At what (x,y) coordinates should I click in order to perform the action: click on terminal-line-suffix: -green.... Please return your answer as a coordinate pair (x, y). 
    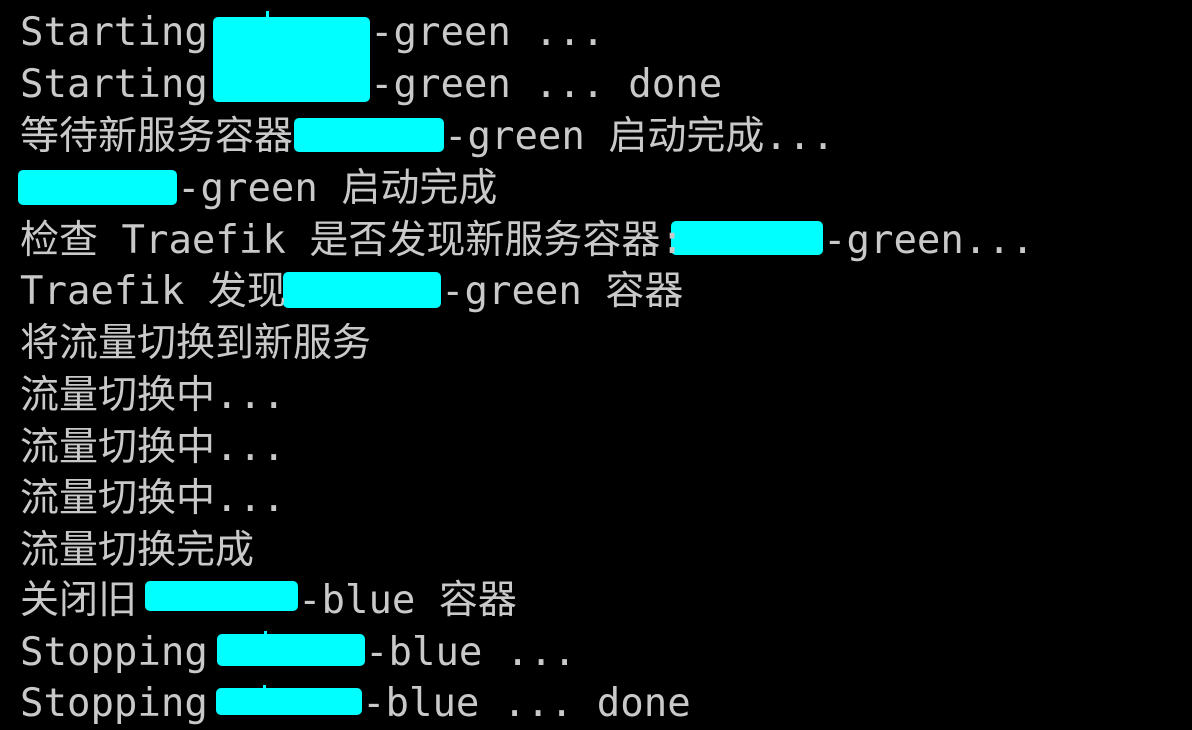
    Looking at the image, I should click on (929, 240).